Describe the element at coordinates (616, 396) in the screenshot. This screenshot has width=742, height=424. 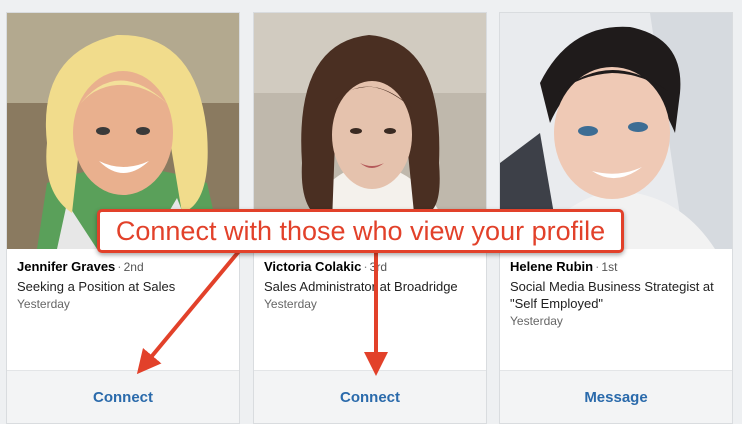
I see `message-button: Message` at that location.